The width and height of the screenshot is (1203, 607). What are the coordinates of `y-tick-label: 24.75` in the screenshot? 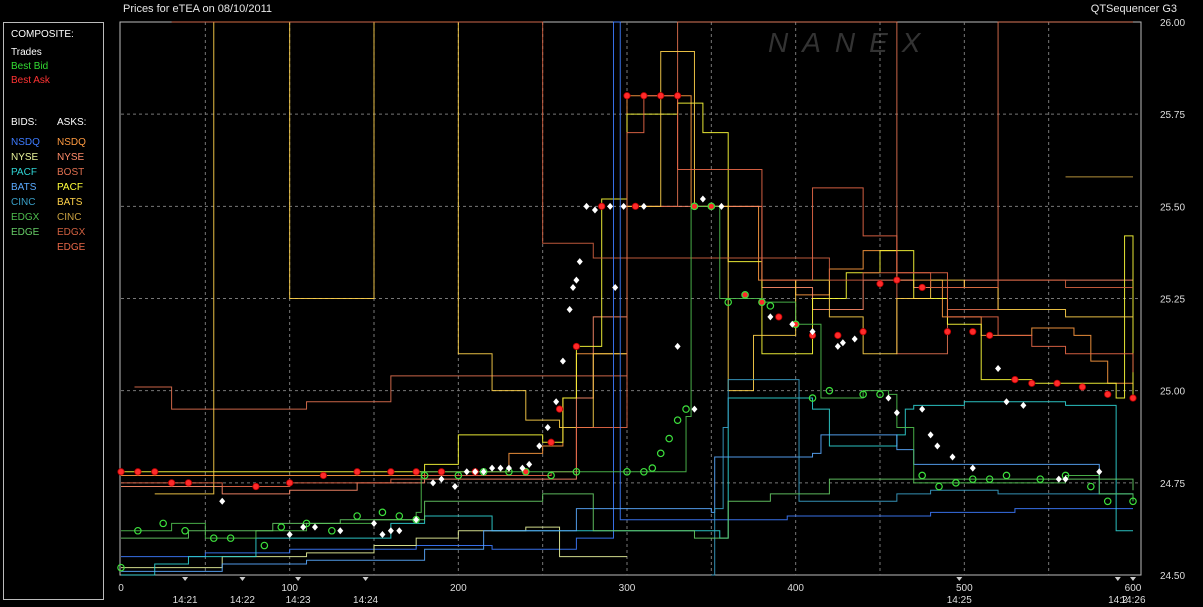 It's located at (1172, 484).